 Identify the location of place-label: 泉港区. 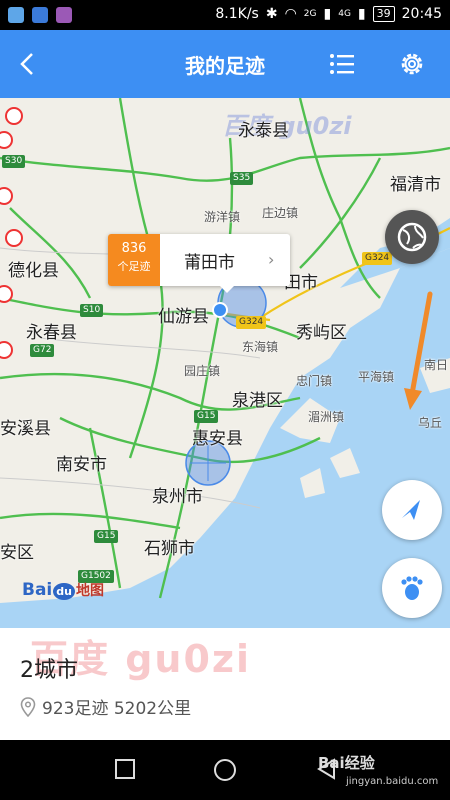
(257, 401).